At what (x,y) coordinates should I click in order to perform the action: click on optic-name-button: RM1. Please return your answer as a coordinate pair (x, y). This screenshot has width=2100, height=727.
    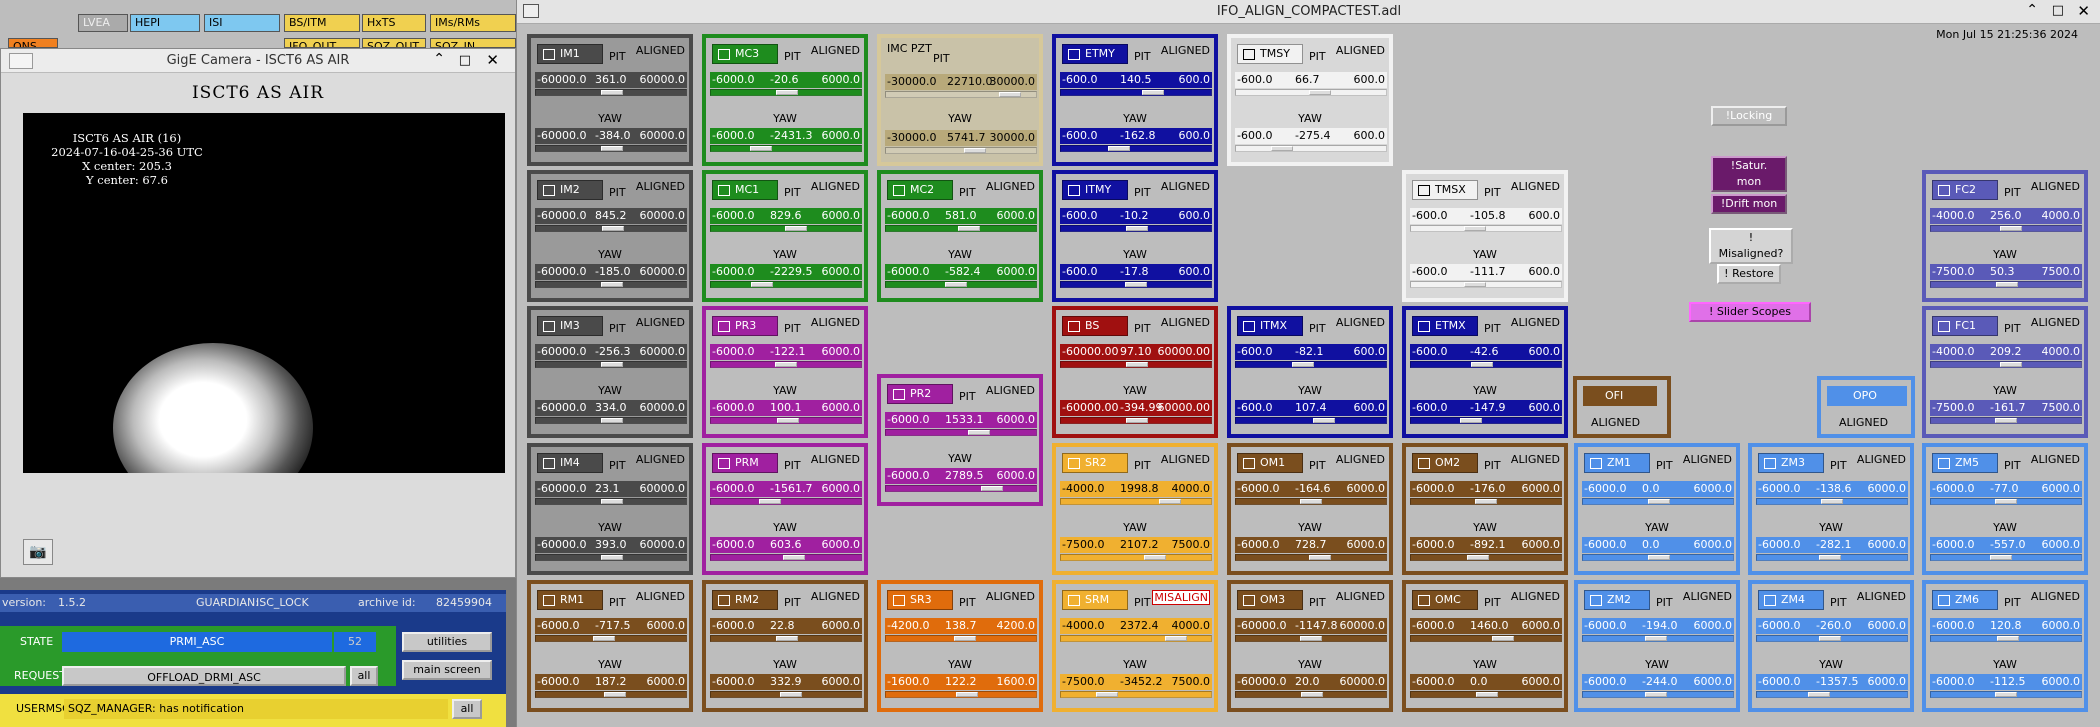
    Looking at the image, I should click on (570, 600).